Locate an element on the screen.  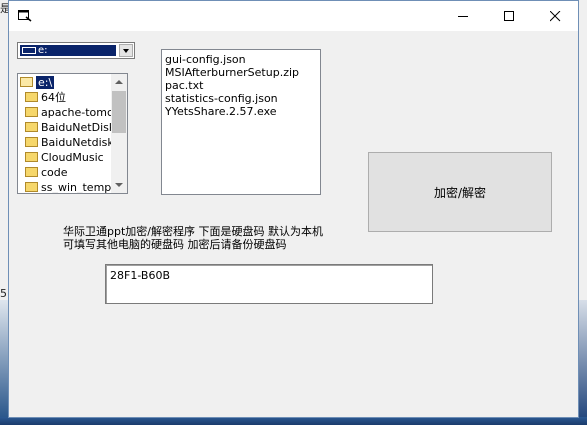
file-item: MSIAfterburnerSetup.zip is located at coordinates (242, 72).